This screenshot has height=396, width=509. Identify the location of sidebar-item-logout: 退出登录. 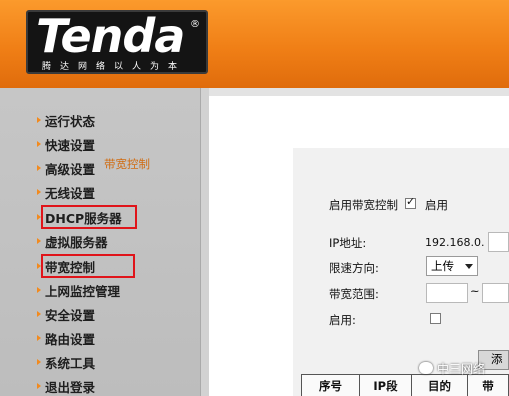
(66, 385).